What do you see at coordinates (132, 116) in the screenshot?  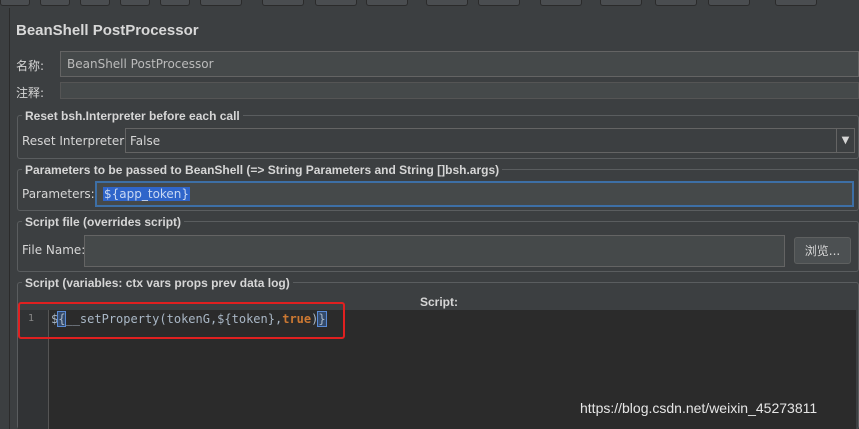 I see `reset-group-legend: Reset bsh.Interpreter before each call` at bounding box center [132, 116].